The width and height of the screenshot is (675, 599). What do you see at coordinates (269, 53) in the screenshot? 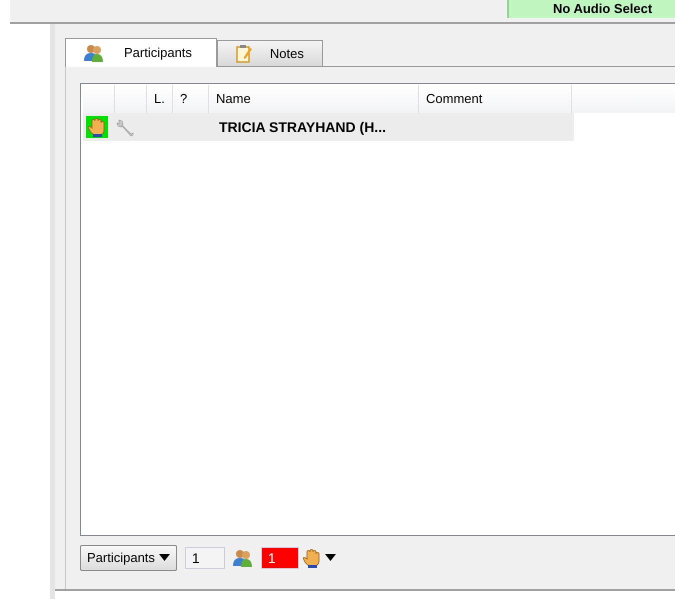
I see `tab: Notes` at bounding box center [269, 53].